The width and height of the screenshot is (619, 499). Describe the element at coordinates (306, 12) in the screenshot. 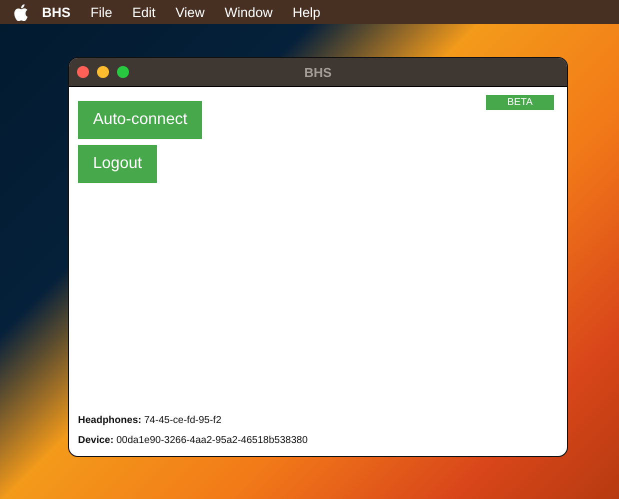

I see `menu-item: Help` at that location.